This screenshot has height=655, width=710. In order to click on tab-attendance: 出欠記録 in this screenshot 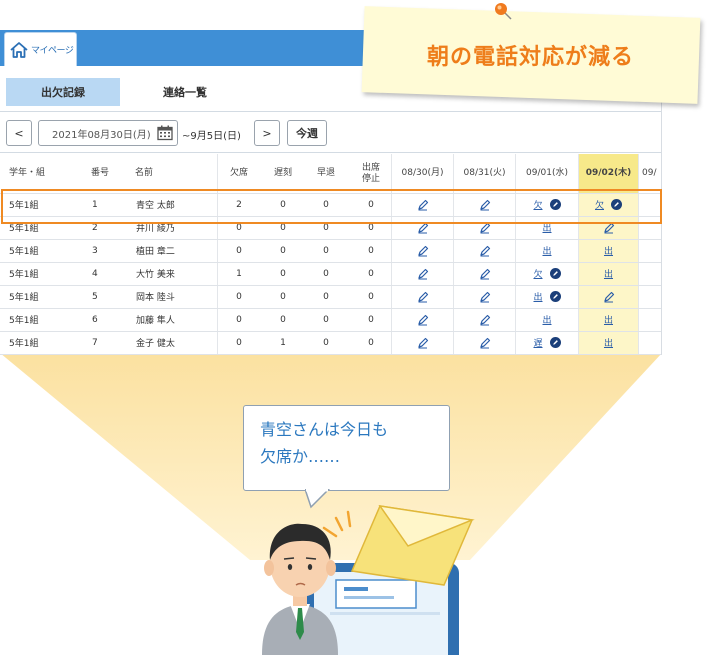, I will do `click(63, 92)`.